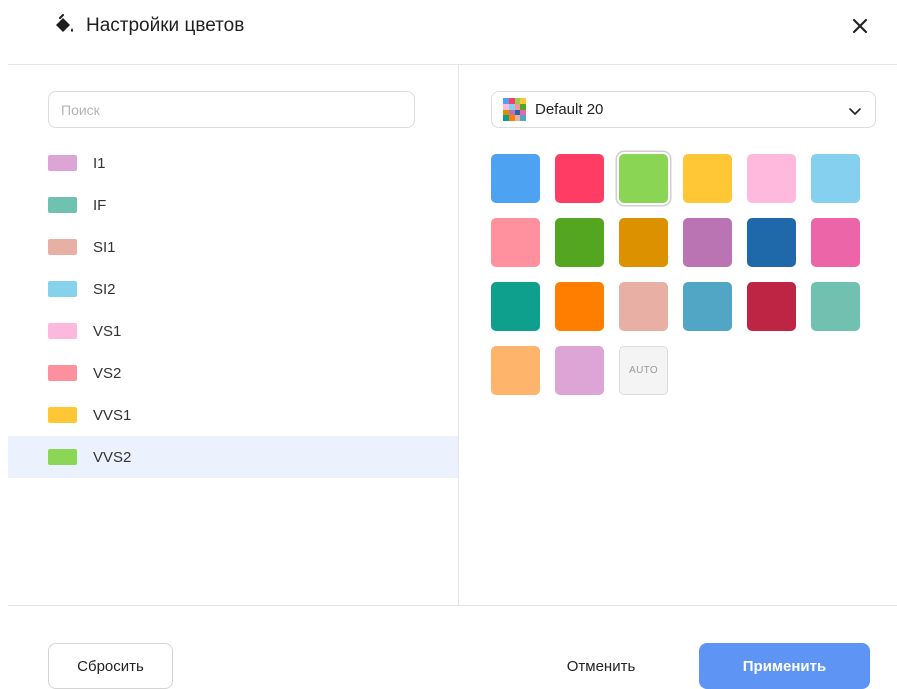 This screenshot has height=689, width=897. I want to click on item-label: VVS1, so click(112, 415).